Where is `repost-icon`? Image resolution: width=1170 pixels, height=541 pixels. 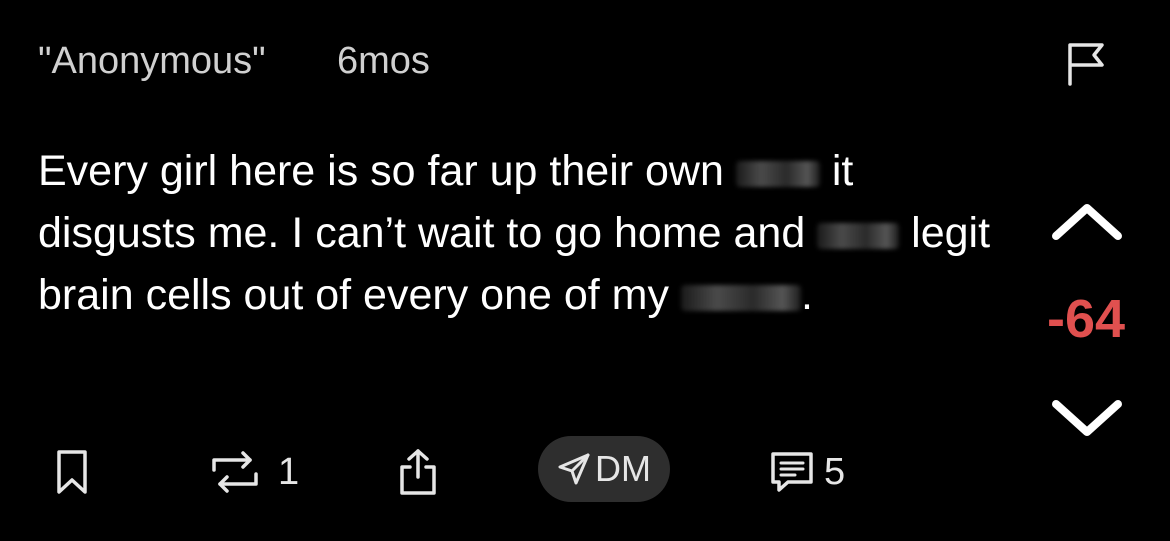 repost-icon is located at coordinates (235, 472).